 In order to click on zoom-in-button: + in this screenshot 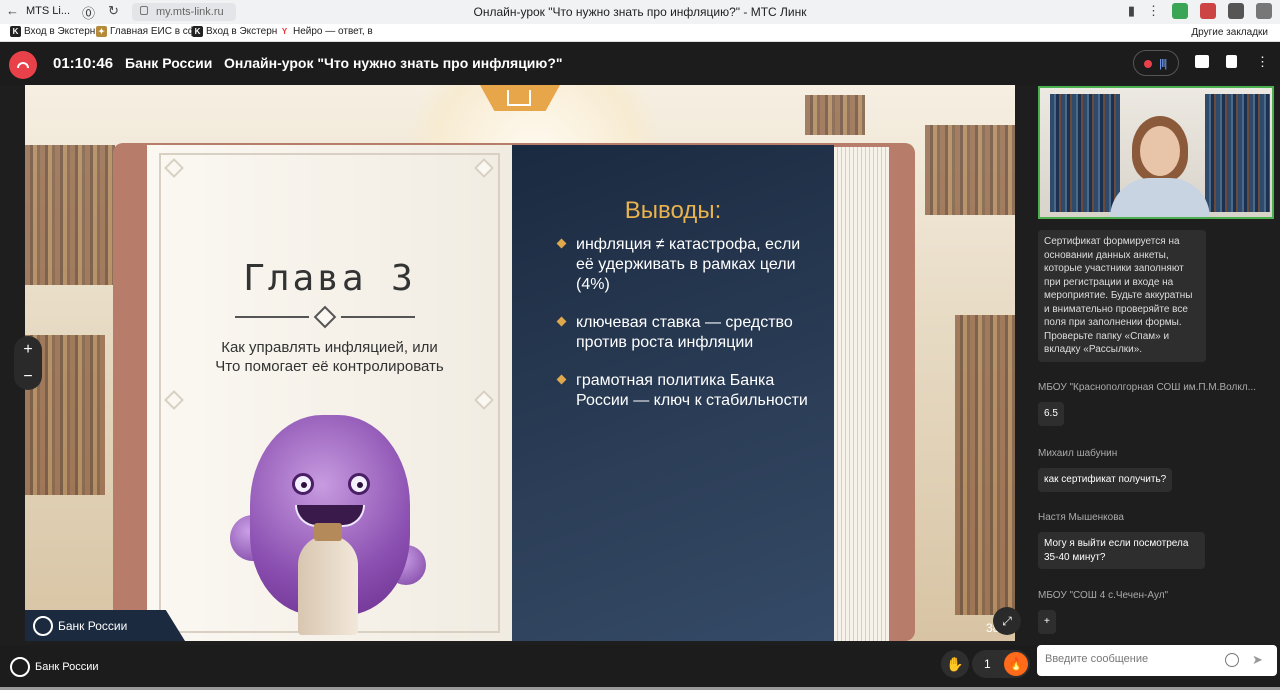, I will do `click(28, 349)`.